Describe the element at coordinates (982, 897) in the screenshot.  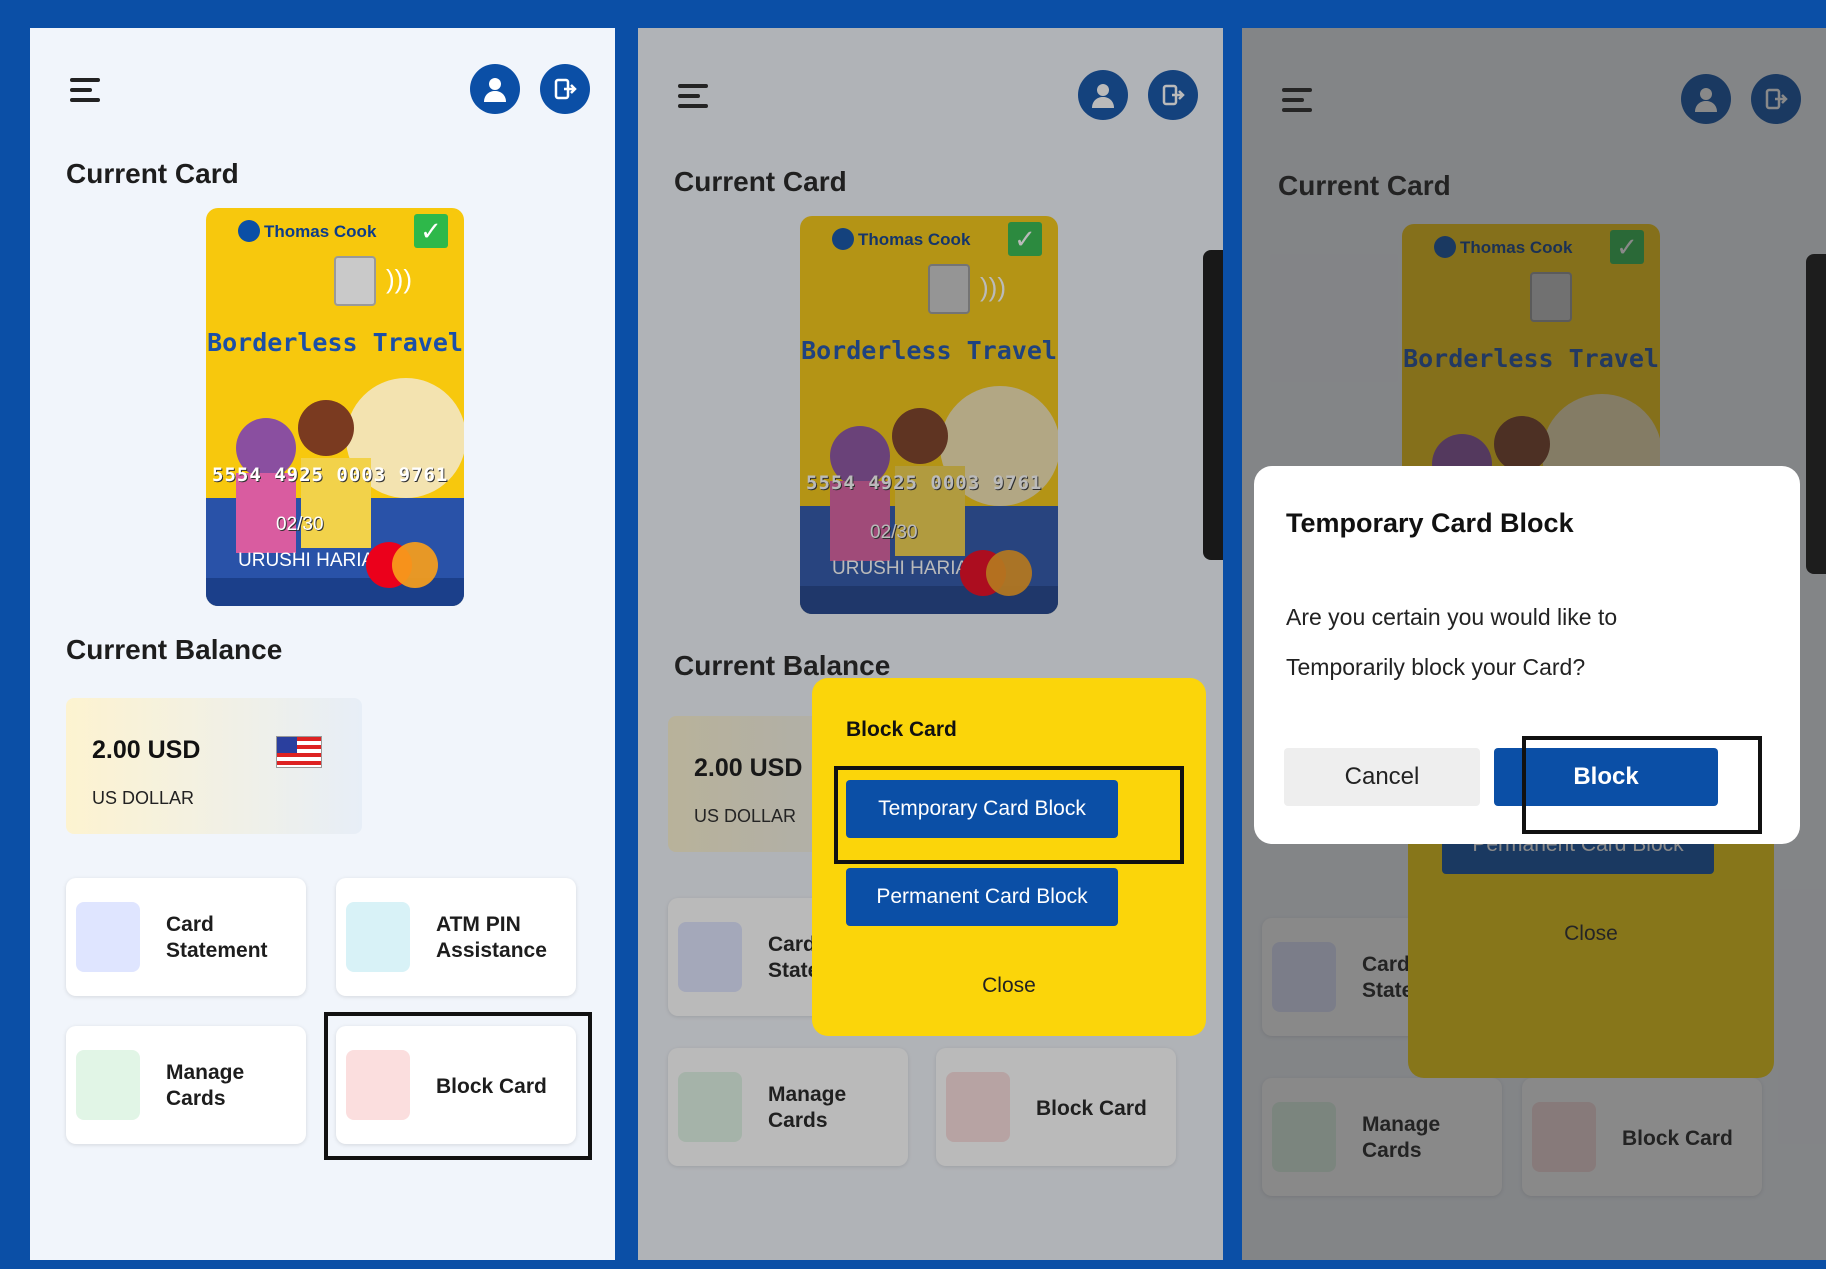
I see `permanent-block-button: Permanent Card Block` at that location.